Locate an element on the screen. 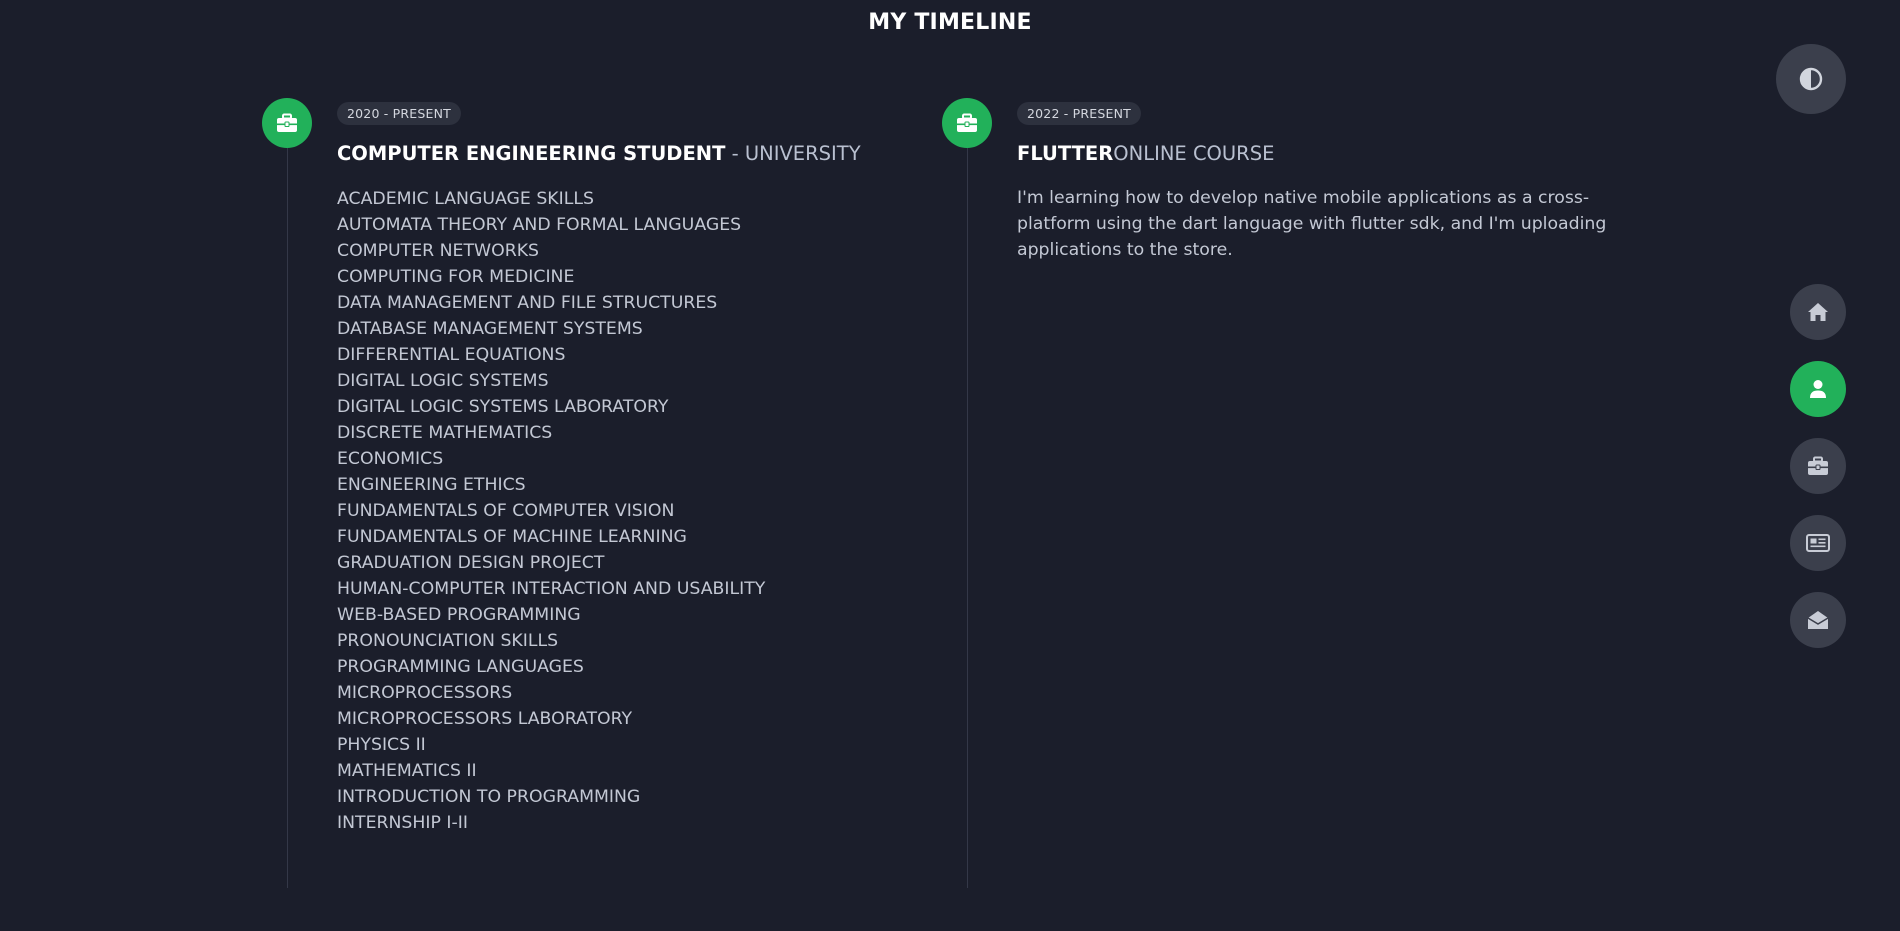  nav-portfolio-button is located at coordinates (1818, 466).